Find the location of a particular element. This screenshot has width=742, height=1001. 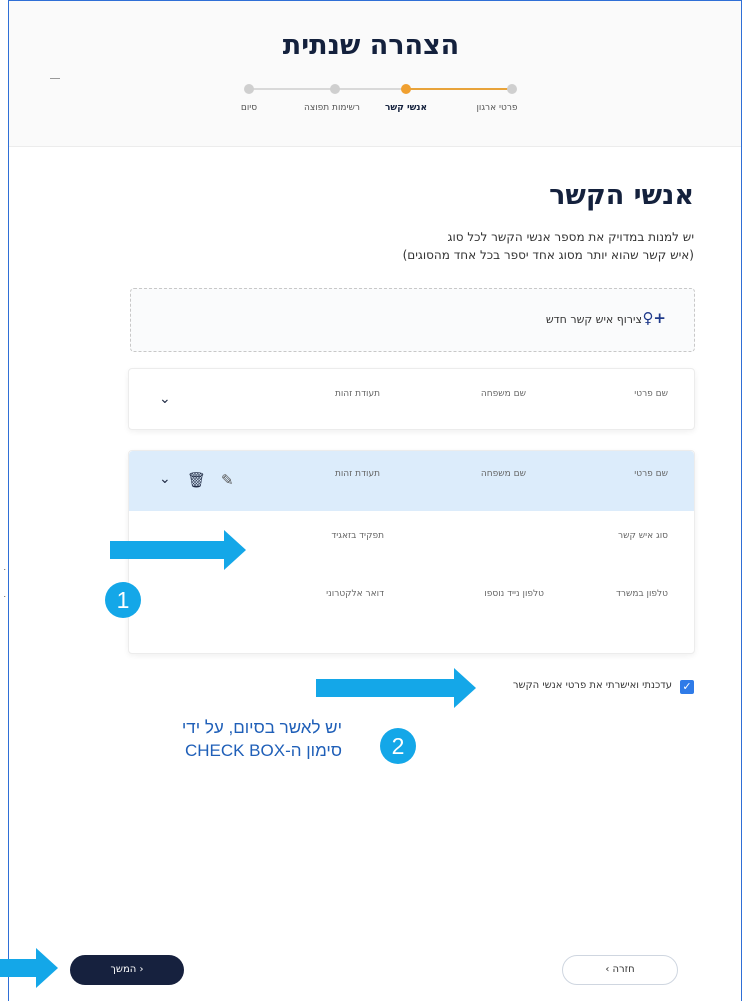

trash-icon: 🗑 is located at coordinates (196, 480).